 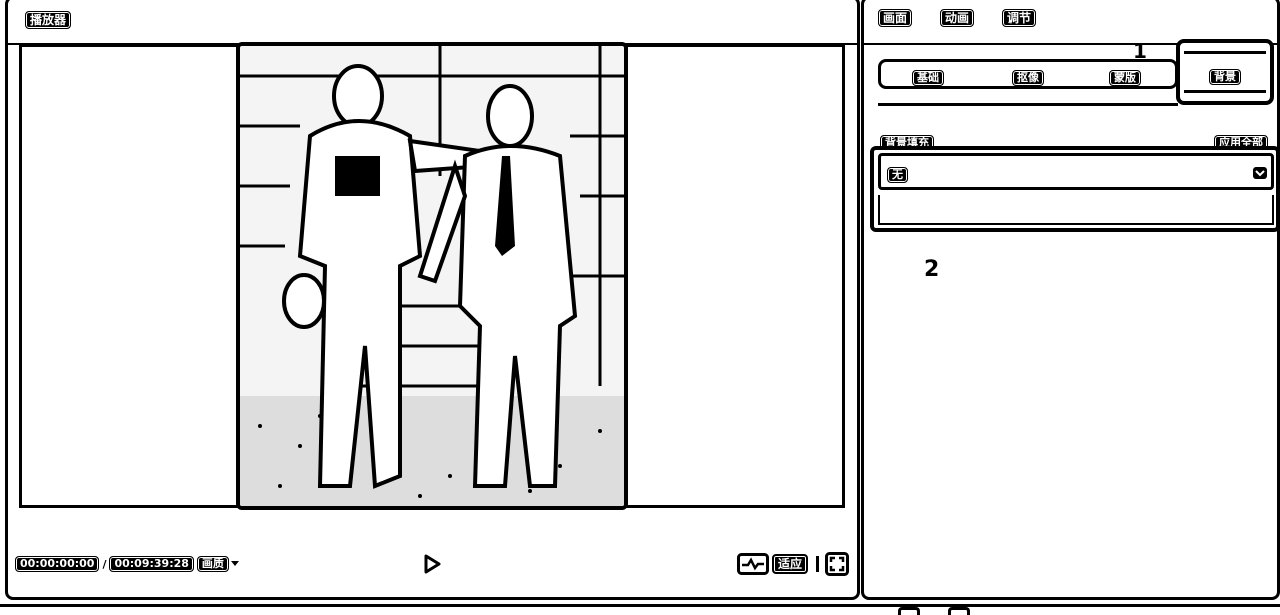 I want to click on annotation-1: 1, so click(x=1140, y=51).